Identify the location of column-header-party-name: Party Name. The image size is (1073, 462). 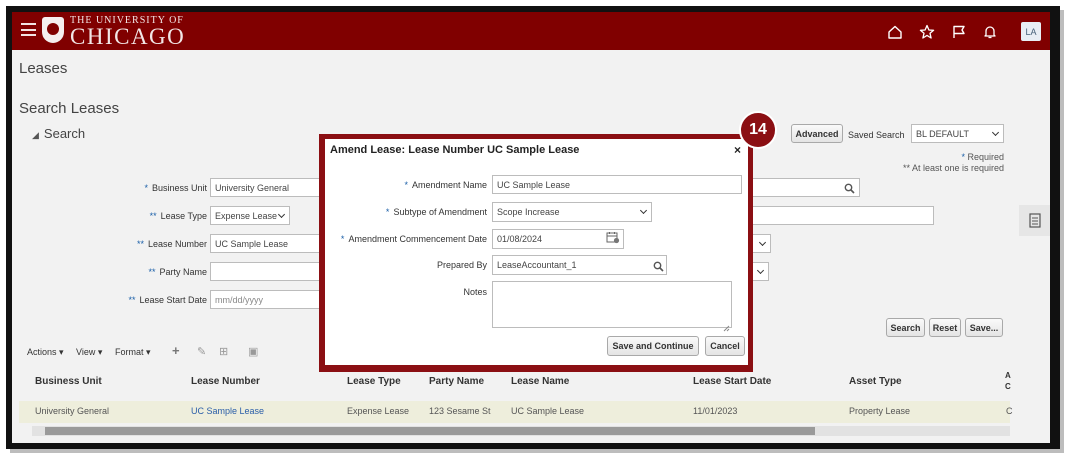
(456, 381).